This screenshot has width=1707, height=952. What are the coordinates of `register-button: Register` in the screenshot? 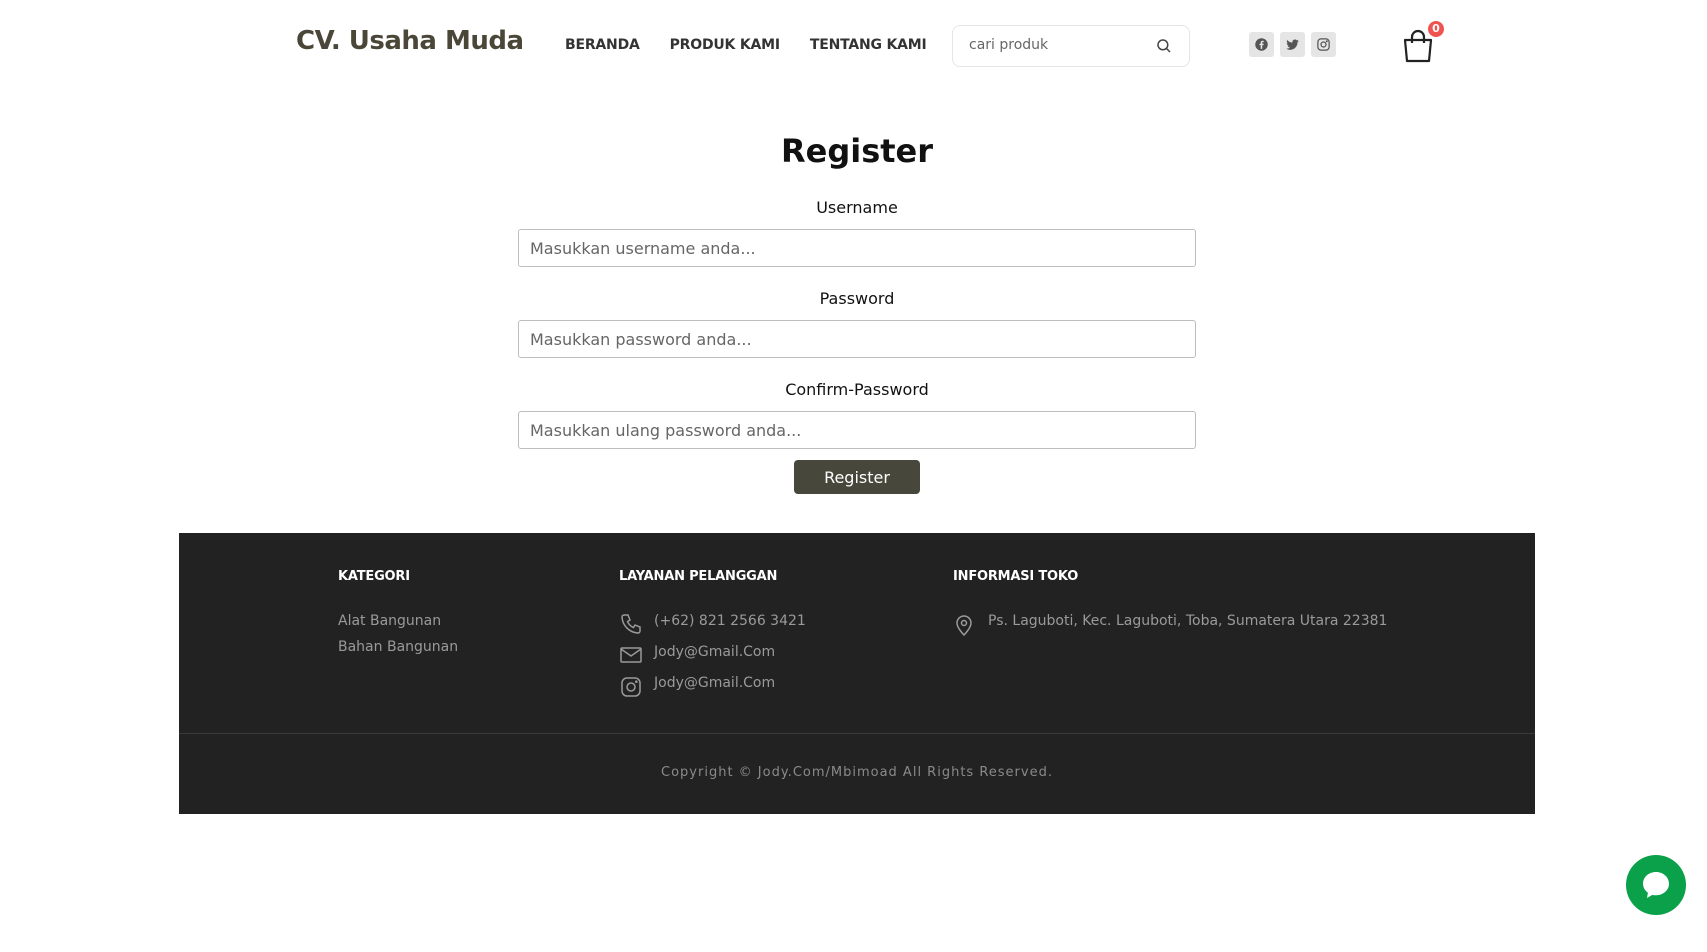 It's located at (857, 477).